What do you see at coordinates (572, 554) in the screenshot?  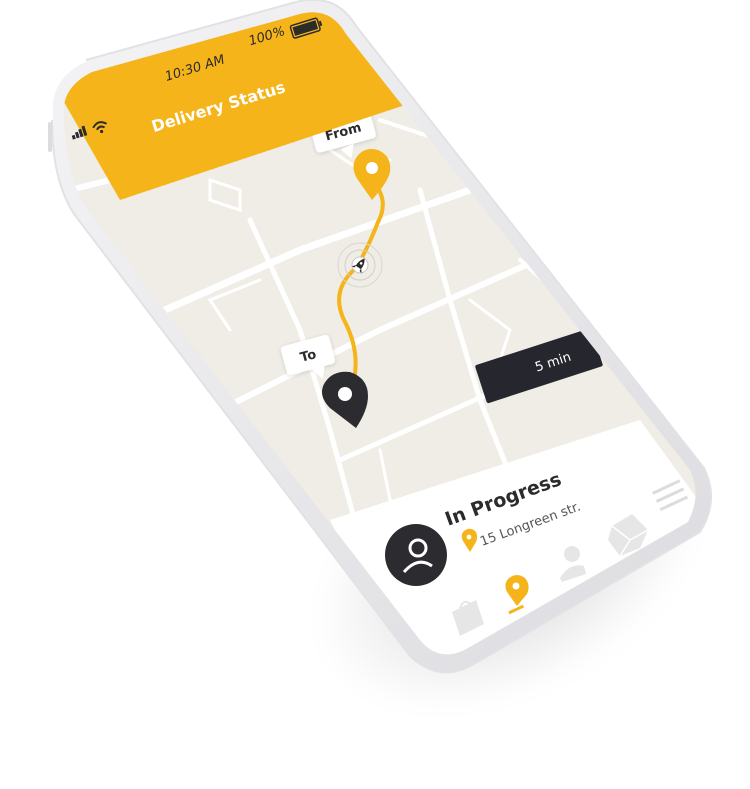 I see `user-icon` at bounding box center [572, 554].